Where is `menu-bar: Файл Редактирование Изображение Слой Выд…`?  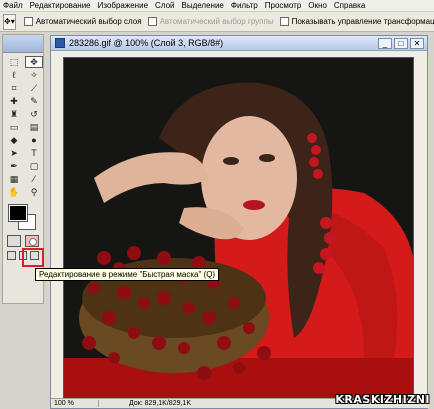
menu-bar: Файл Редактирование Изображение Слой Выд… is located at coordinates (217, 6).